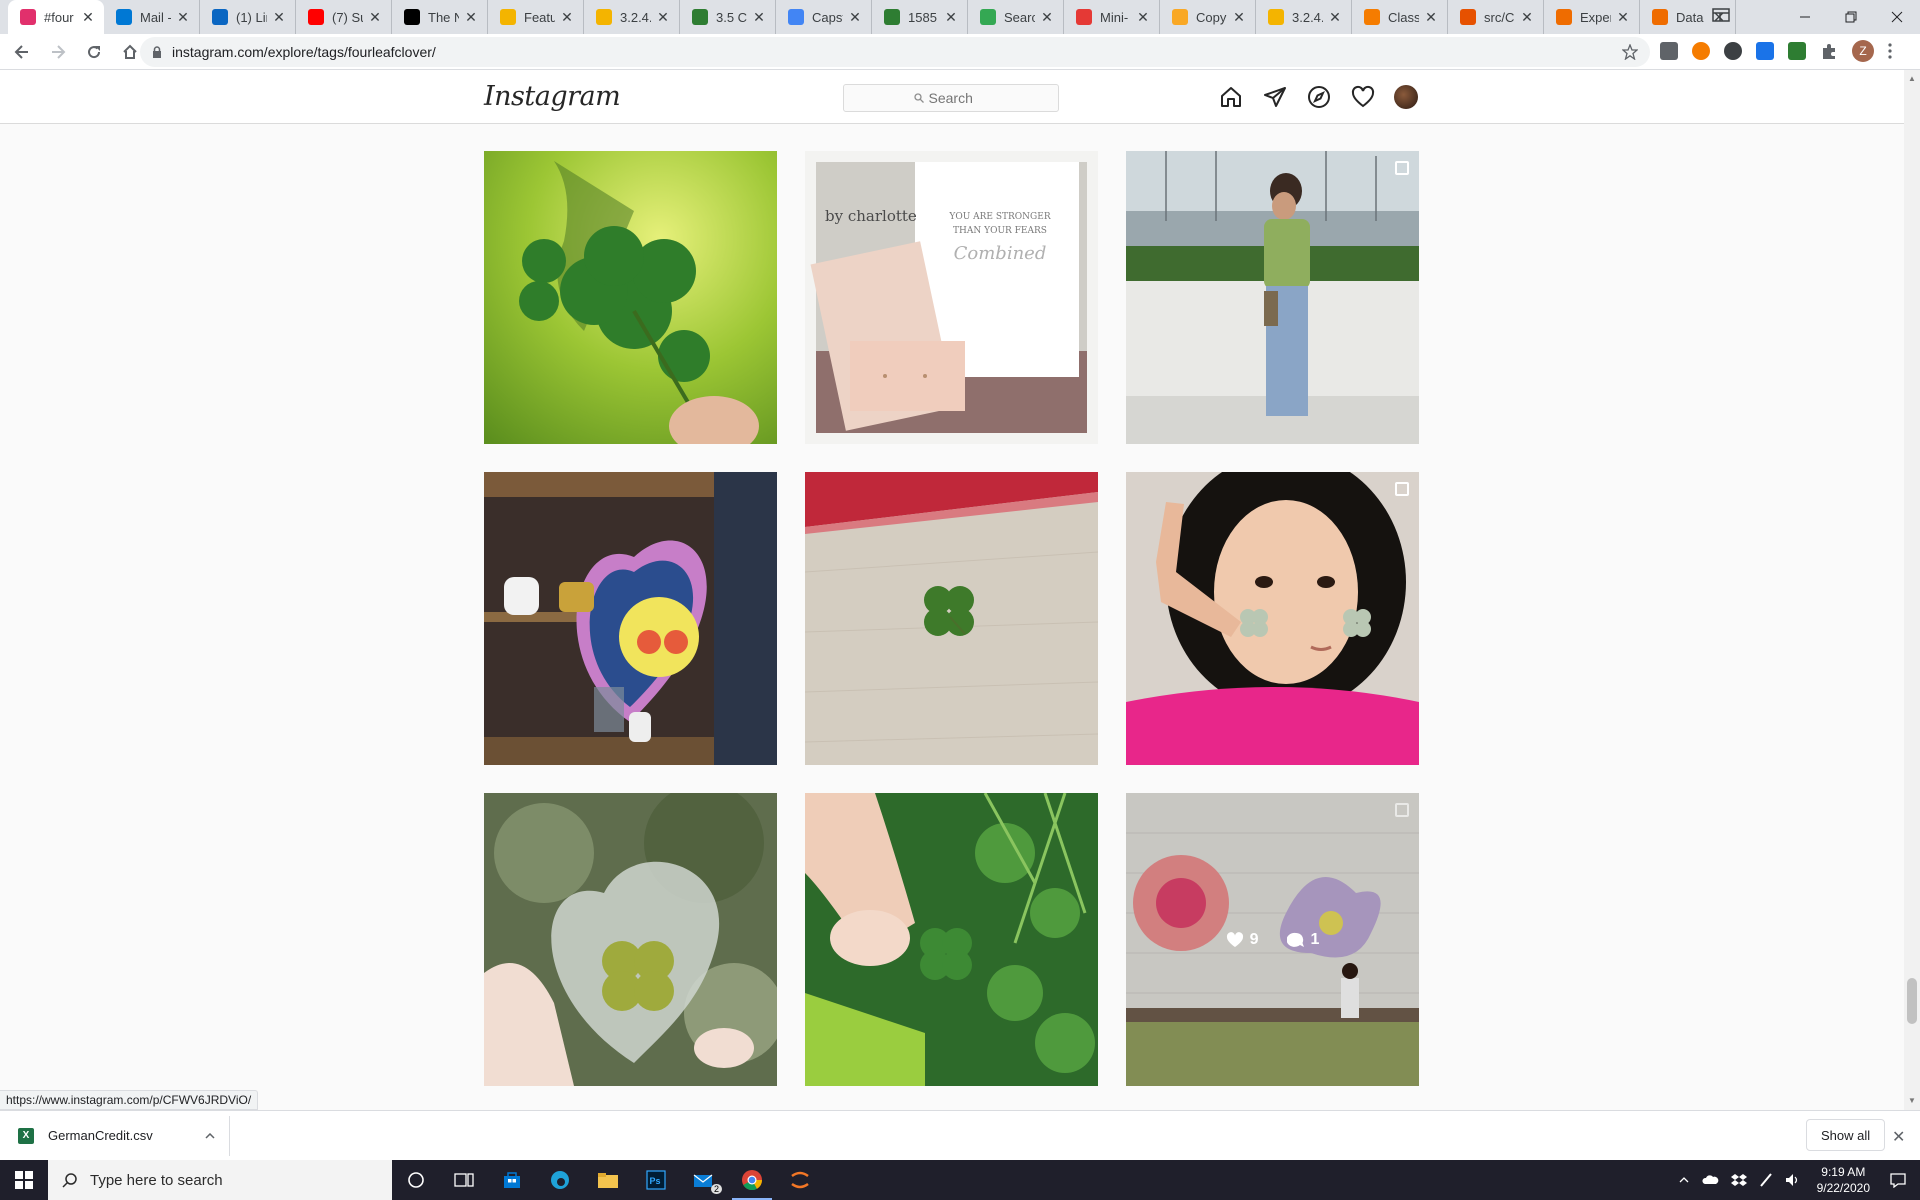  I want to click on resin-heart-photo, so click(630, 939).